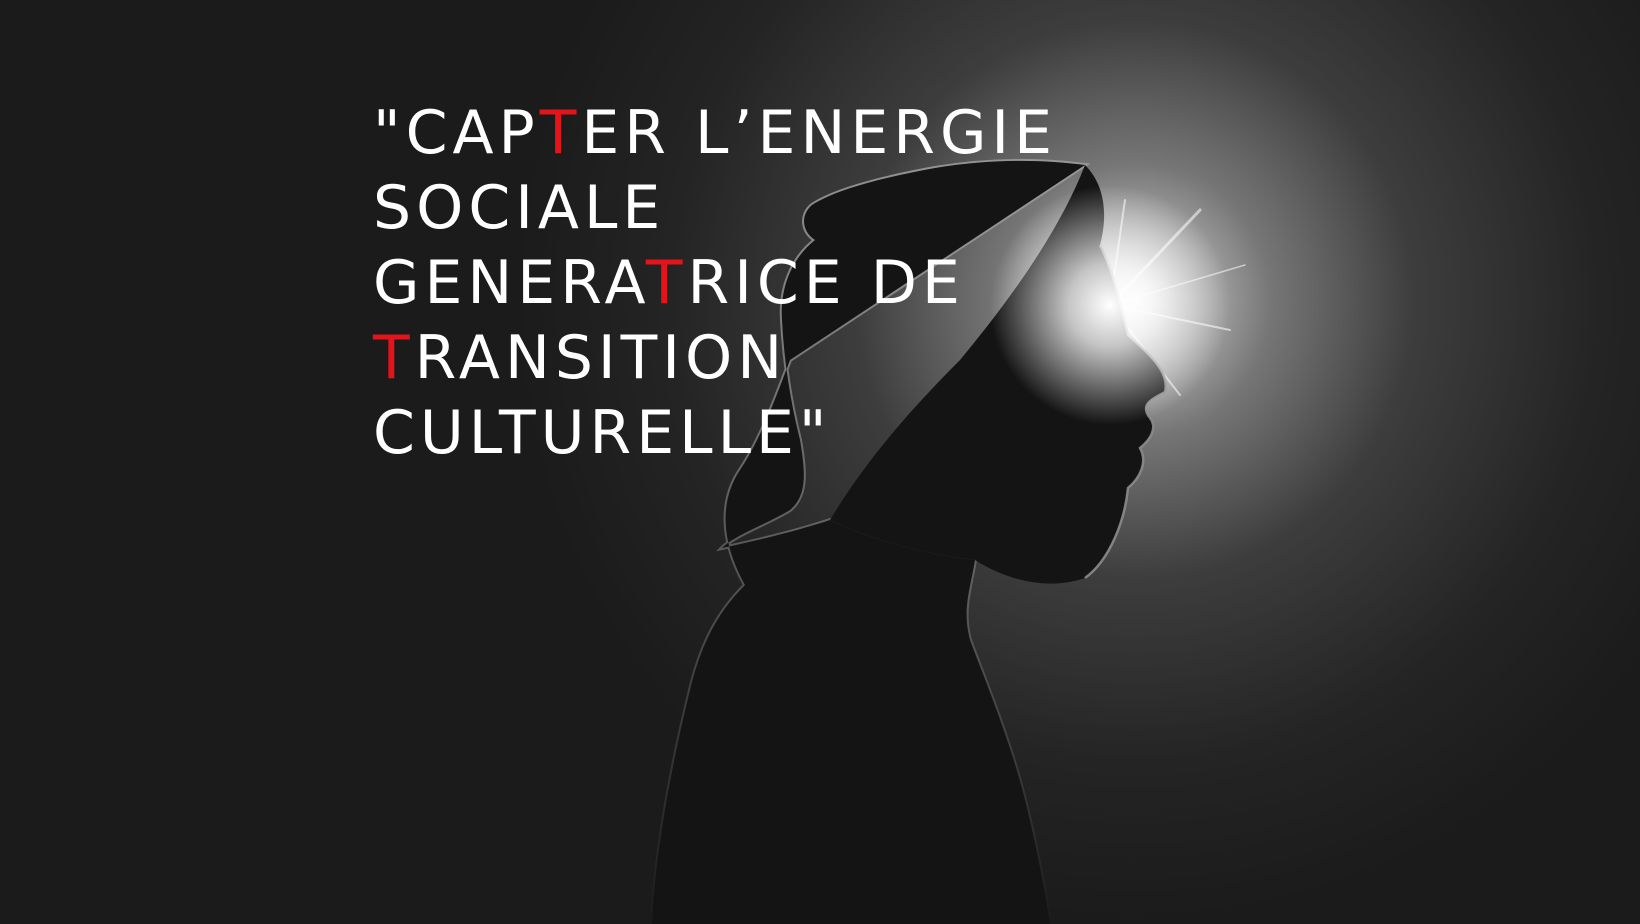 Image resolution: width=1640 pixels, height=924 pixels. What do you see at coordinates (715, 133) in the screenshot?
I see `quote-line-1: "CAPTER L’ENERGIE` at bounding box center [715, 133].